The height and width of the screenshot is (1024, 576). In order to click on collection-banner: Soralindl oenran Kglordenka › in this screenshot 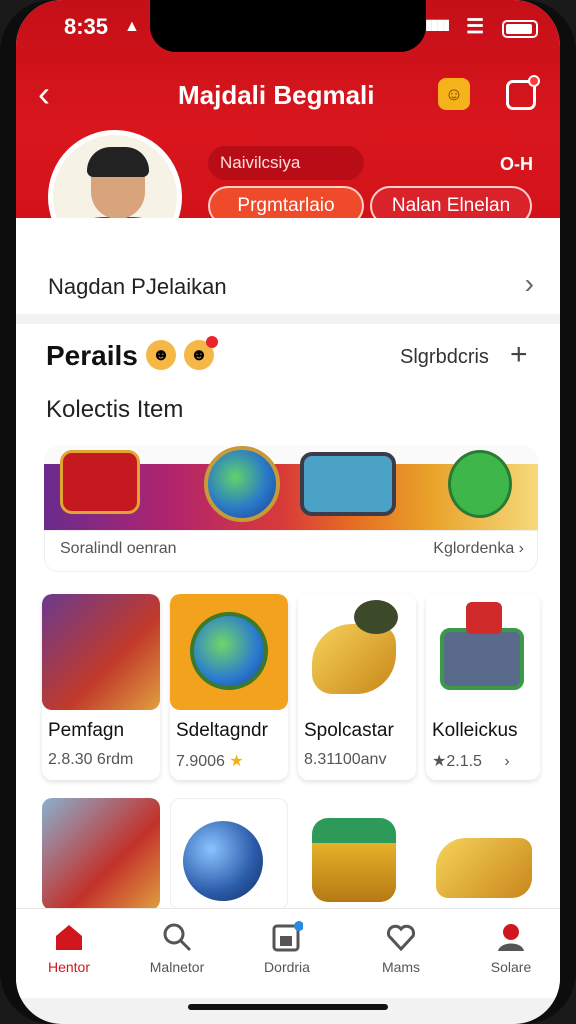, I will do `click(291, 509)`.